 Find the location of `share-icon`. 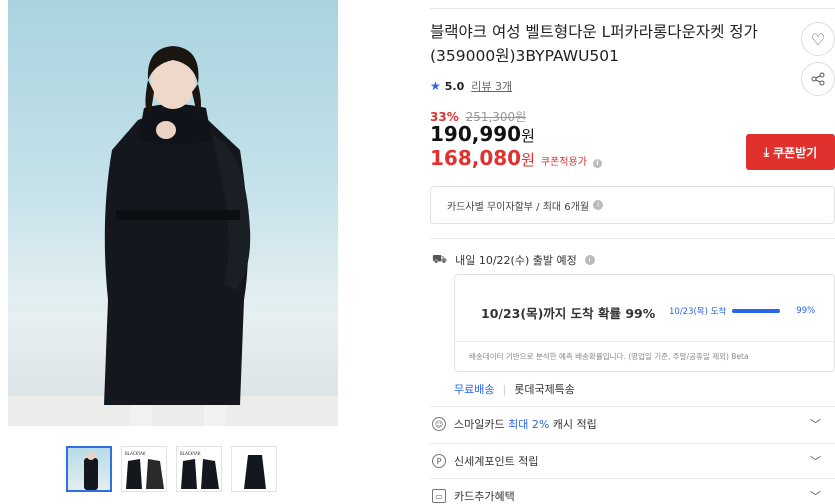

share-icon is located at coordinates (818, 79).